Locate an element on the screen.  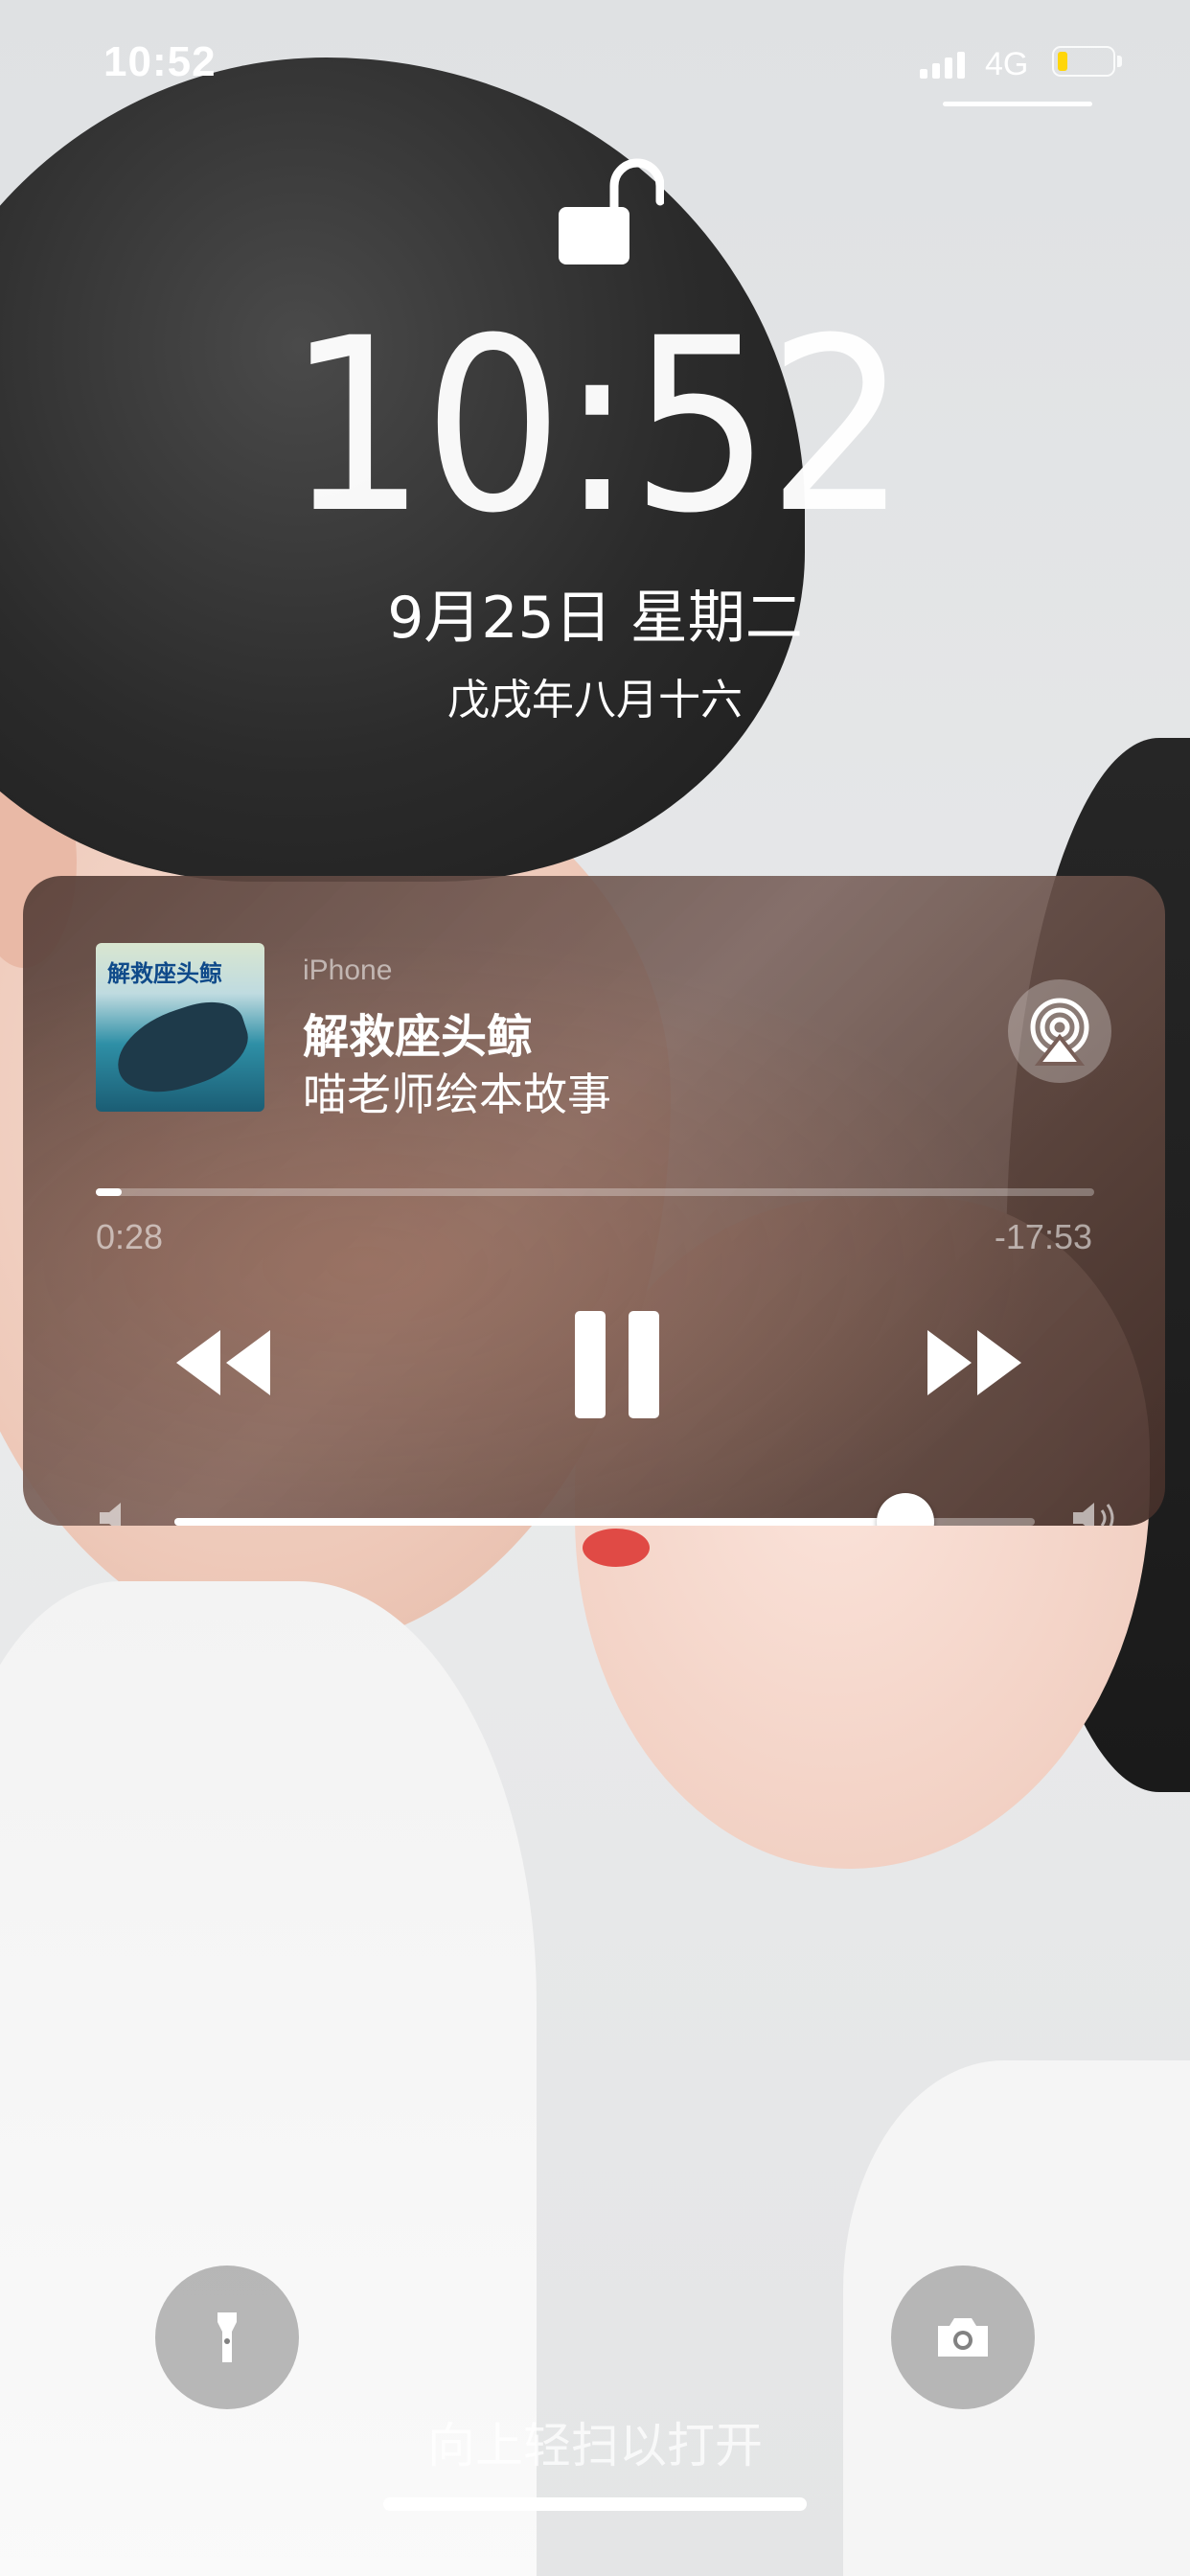
airplay-icon is located at coordinates (1060, 1032).